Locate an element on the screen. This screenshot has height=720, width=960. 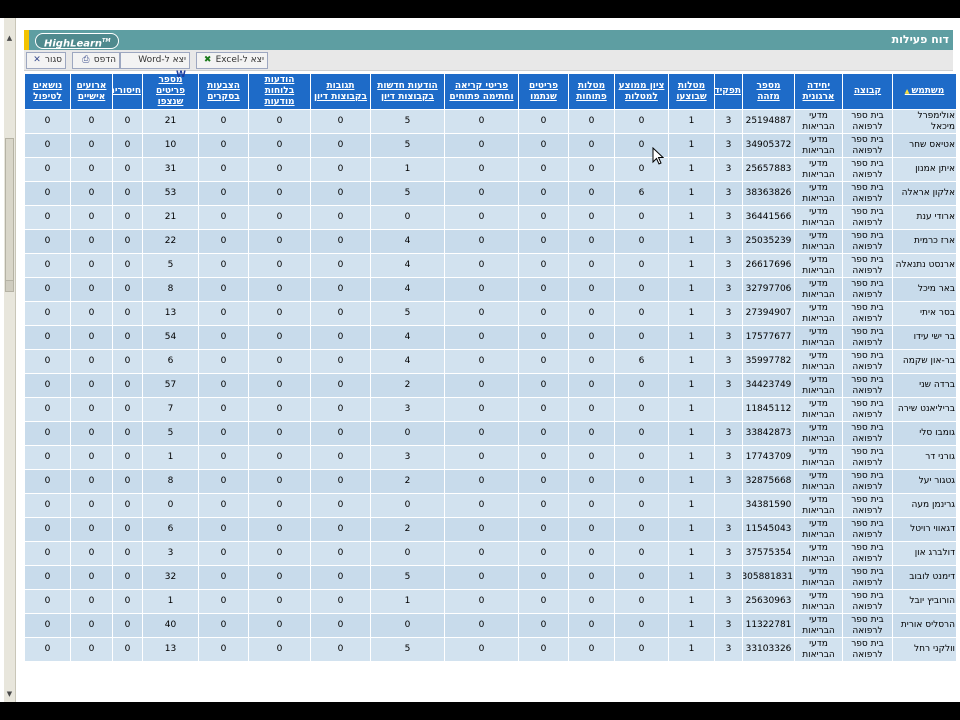
column-header: הודעות בלוחות מודעות is located at coordinates (279, 91).